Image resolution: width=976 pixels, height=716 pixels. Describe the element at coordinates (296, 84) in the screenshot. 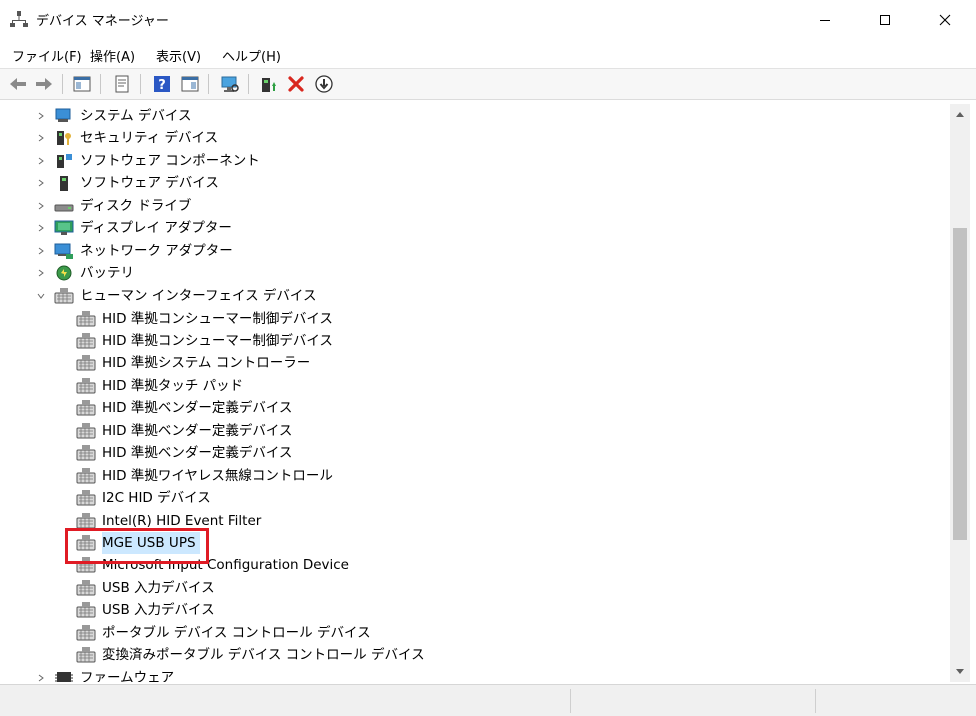

I see `uninstall-device-icon` at that location.